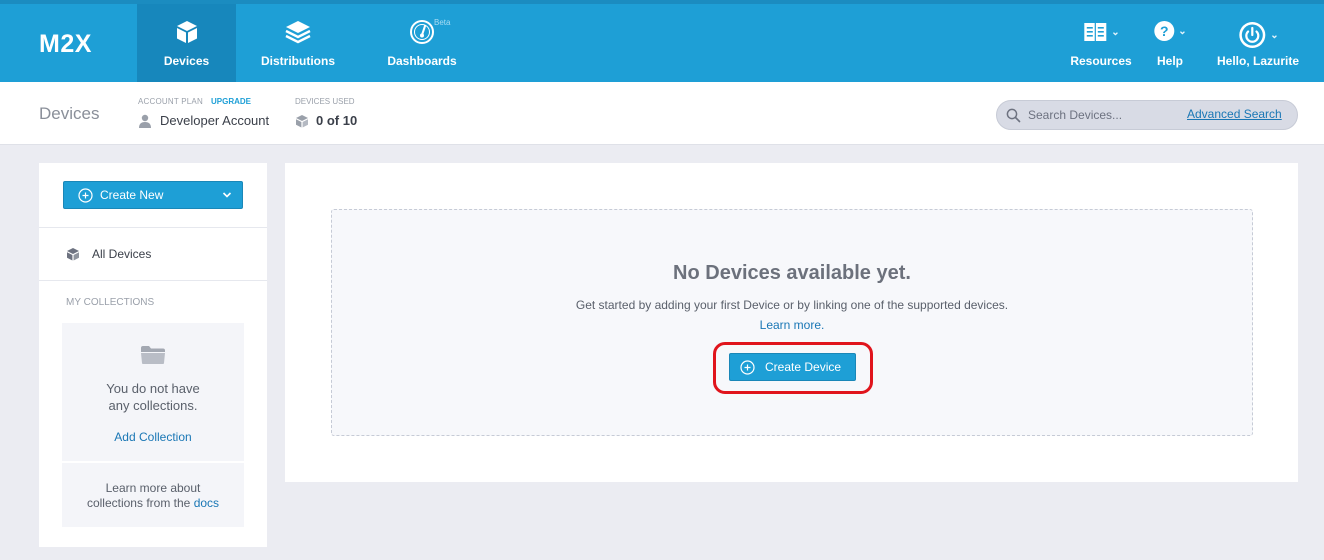 This screenshot has width=1324, height=560. I want to click on account-plan-text: Developer Account, so click(215, 120).